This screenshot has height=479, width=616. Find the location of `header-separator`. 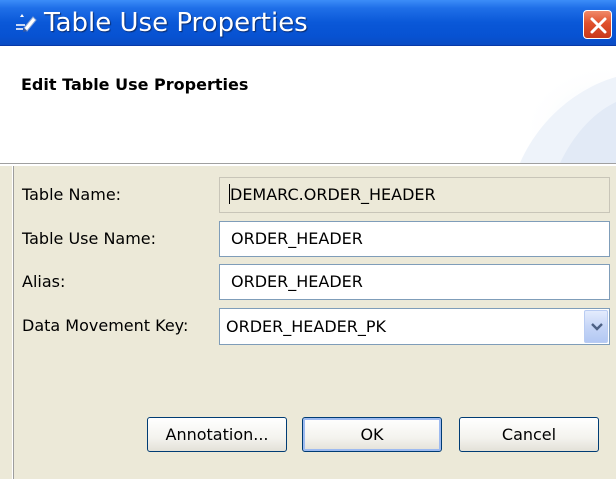

header-separator is located at coordinates (308, 164).